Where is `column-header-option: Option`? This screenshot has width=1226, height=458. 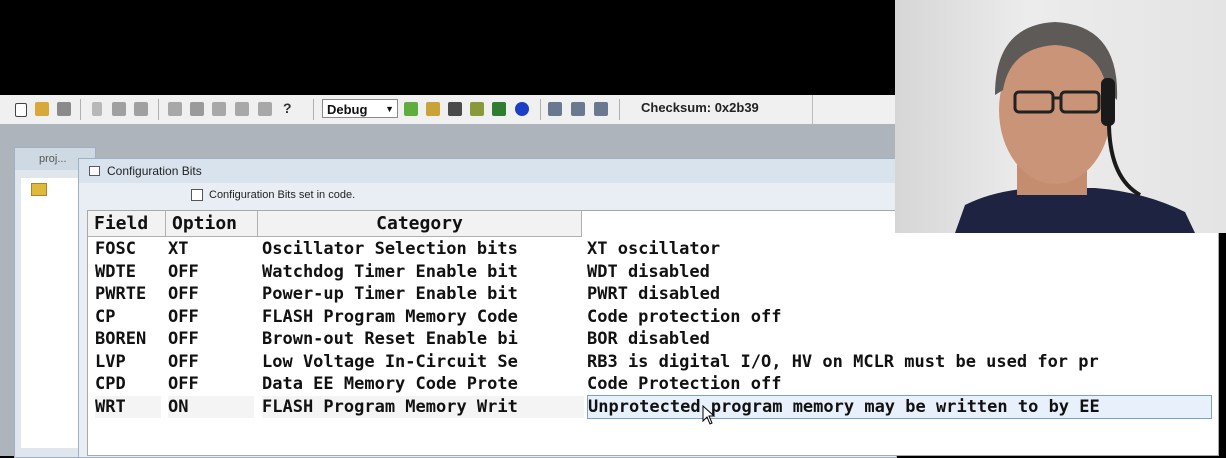
column-header-option: Option is located at coordinates (212, 224).